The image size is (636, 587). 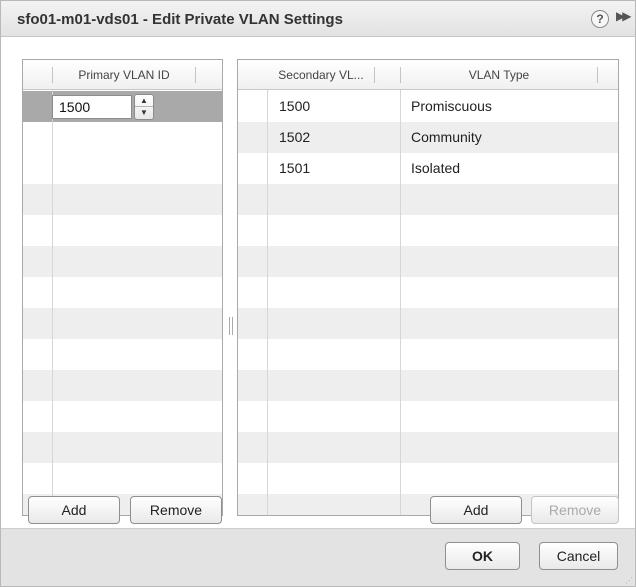 I want to click on primary-vlan-id-stepper: ▲ ▼, so click(x=144, y=107).